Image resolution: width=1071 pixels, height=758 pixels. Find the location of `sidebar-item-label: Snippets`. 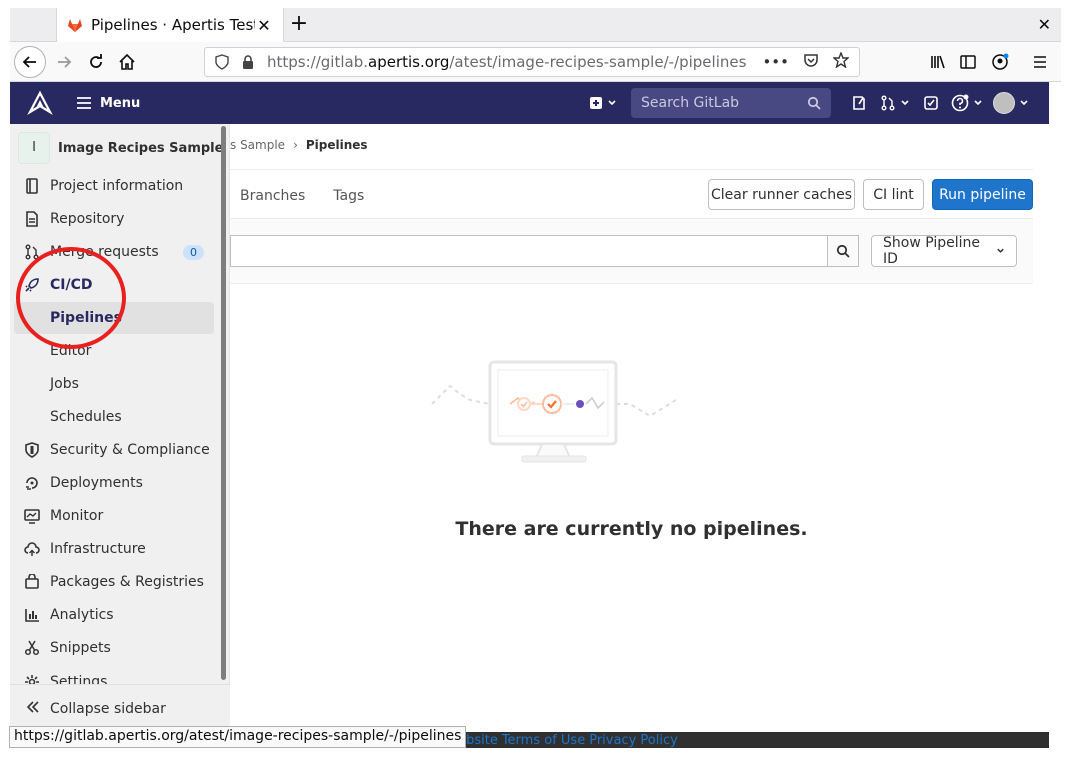

sidebar-item-label: Snippets is located at coordinates (80, 648).